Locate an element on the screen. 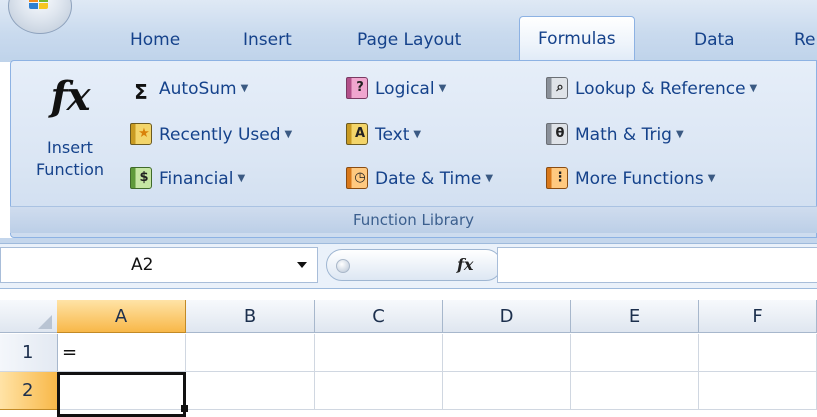 The width and height of the screenshot is (817, 417). date-time-book-icon: ◷ is located at coordinates (357, 178).